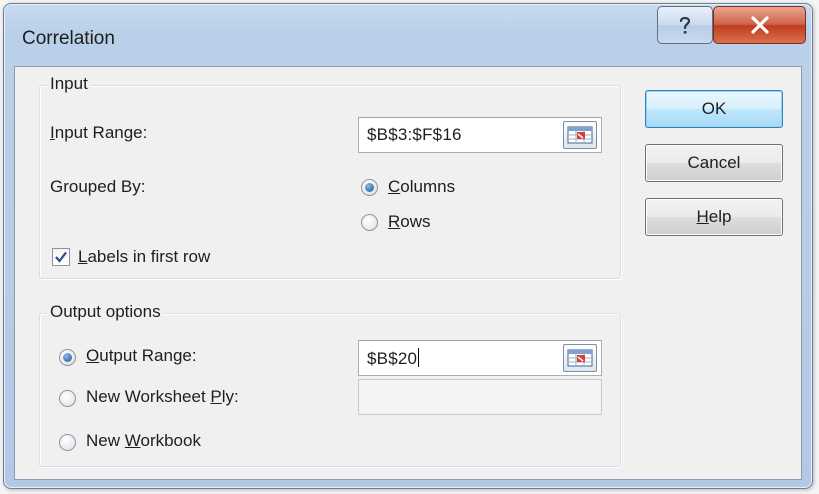  I want to click on checkmark-icon, so click(61, 257).